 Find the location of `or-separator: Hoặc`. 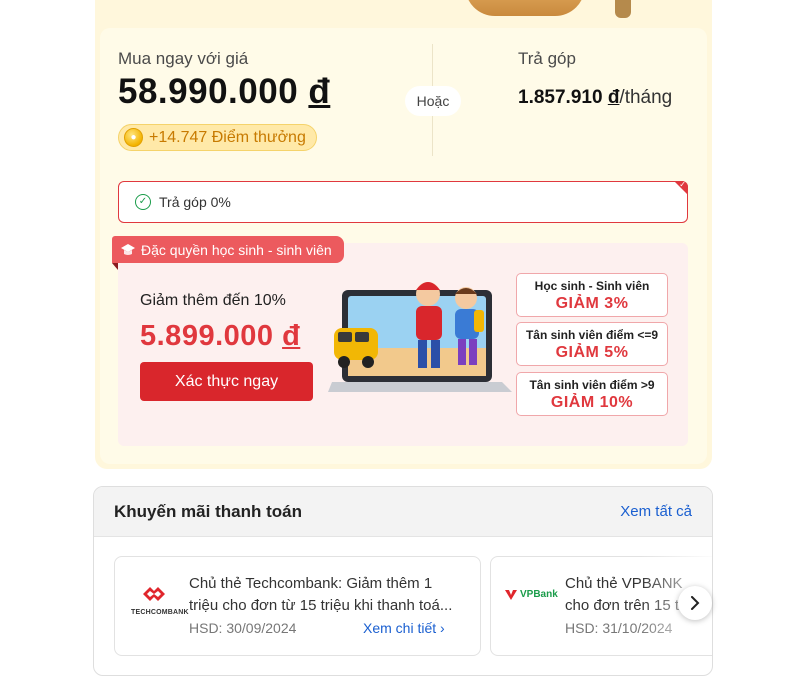

or-separator: Hoặc is located at coordinates (433, 101).